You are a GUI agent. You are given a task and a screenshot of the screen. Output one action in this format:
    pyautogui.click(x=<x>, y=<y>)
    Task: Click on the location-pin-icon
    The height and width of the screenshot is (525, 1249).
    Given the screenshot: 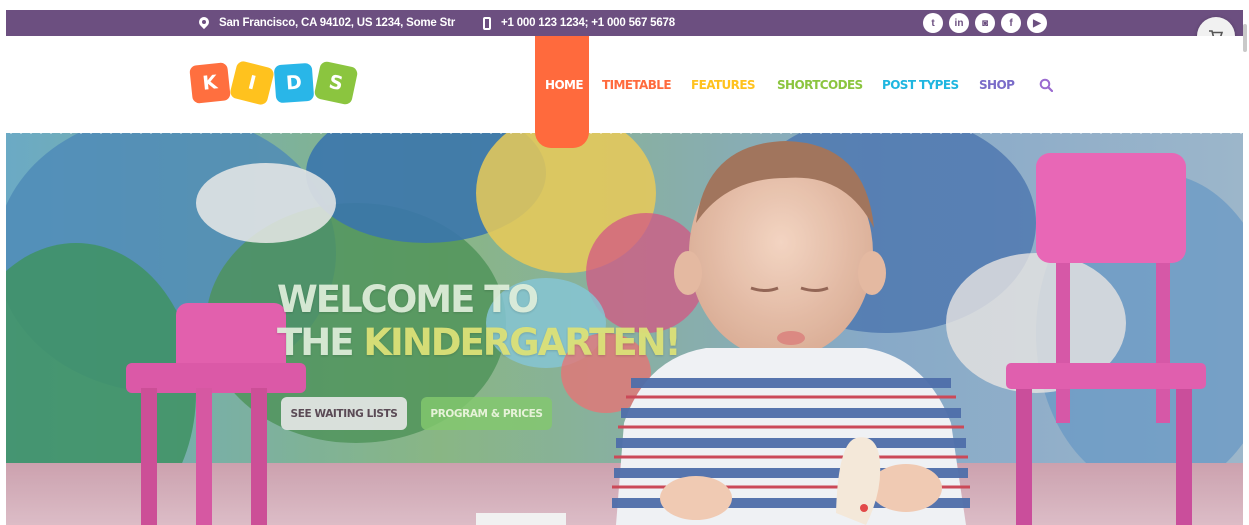 What is the action you would take?
    pyautogui.click(x=204, y=23)
    